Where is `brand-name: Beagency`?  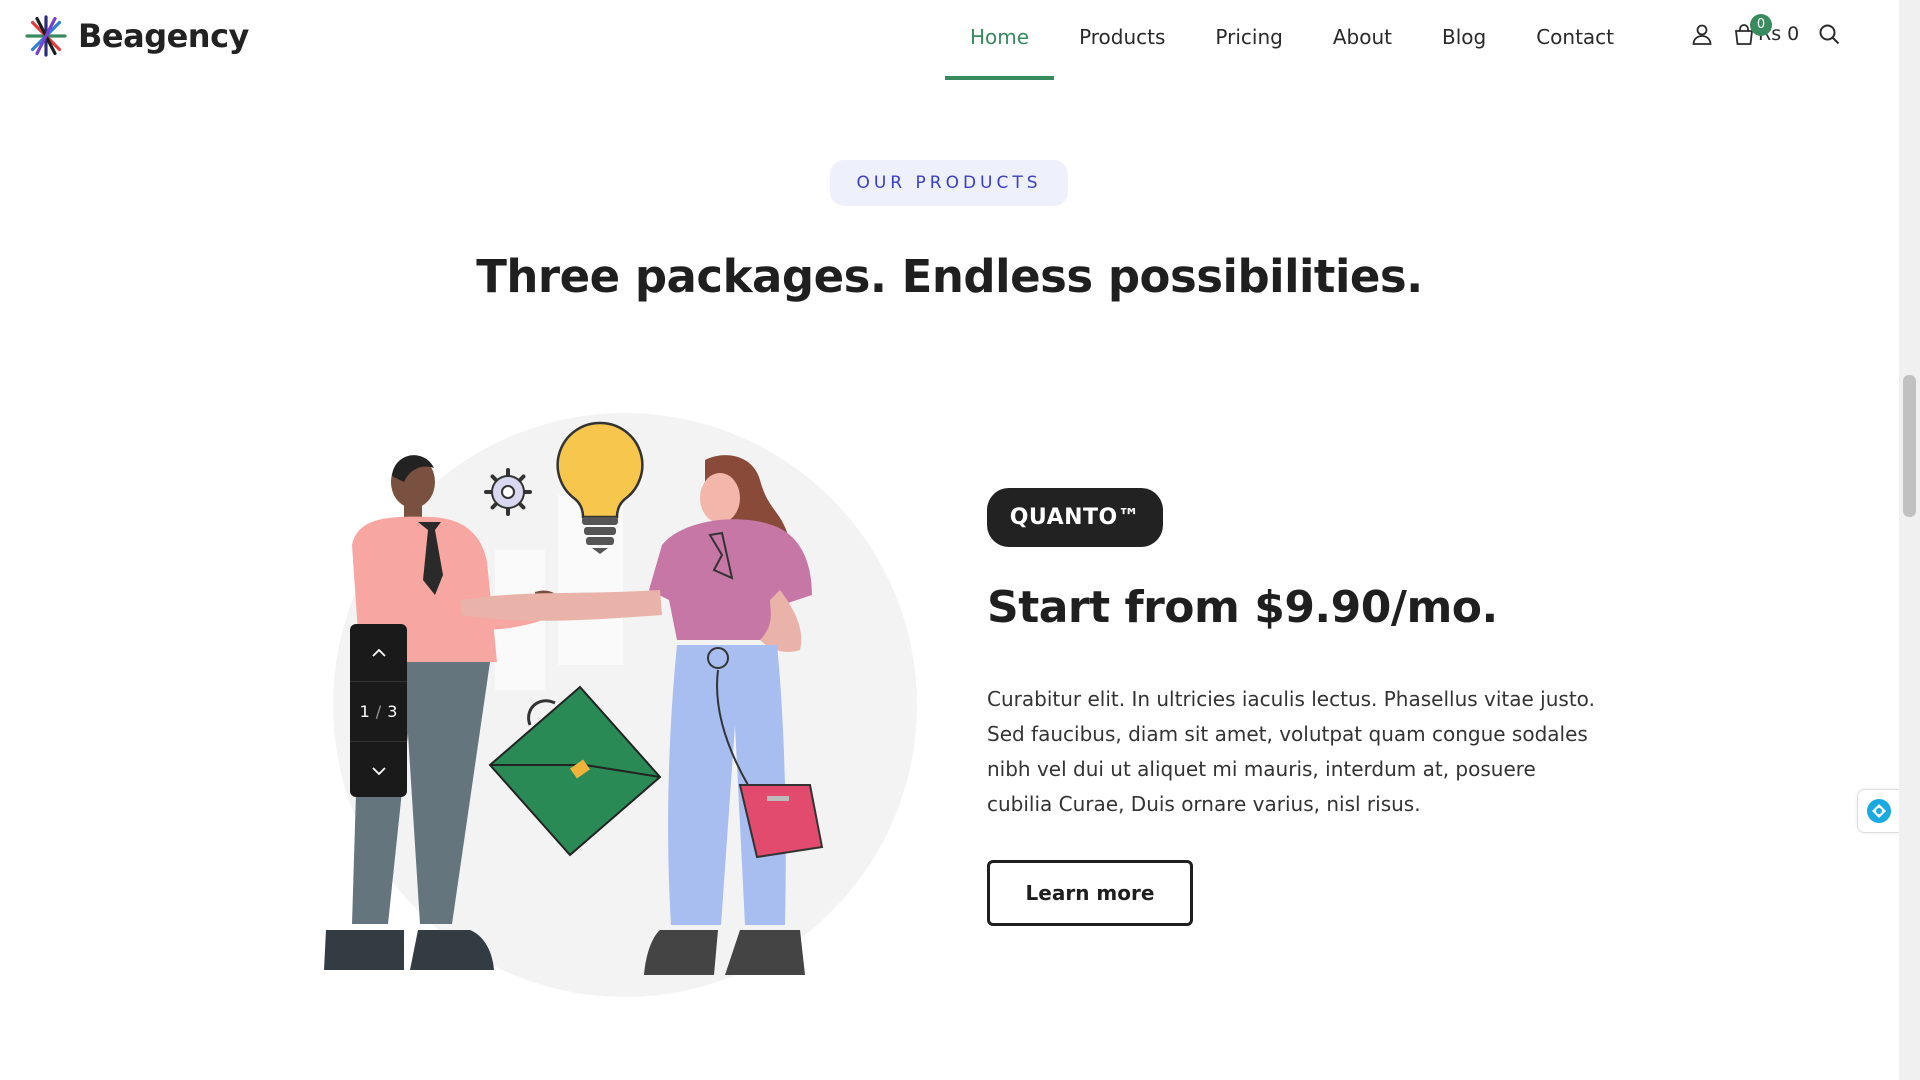 brand-name: Beagency is located at coordinates (163, 36).